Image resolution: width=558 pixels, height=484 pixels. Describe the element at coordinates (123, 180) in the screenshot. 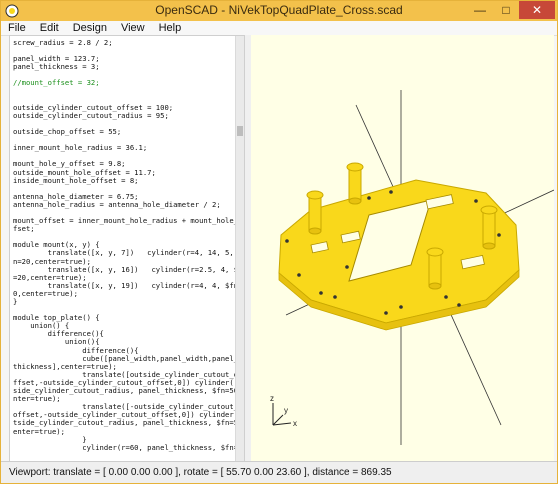

I see `code-line: inside_mount_hole_offset = 8;` at that location.